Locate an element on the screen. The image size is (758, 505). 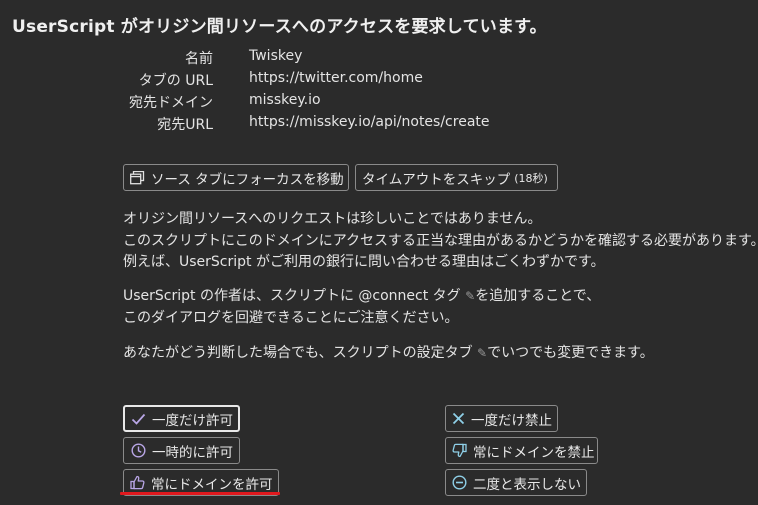
connect-note-text-end: を追加することで、 is located at coordinates (538, 296).